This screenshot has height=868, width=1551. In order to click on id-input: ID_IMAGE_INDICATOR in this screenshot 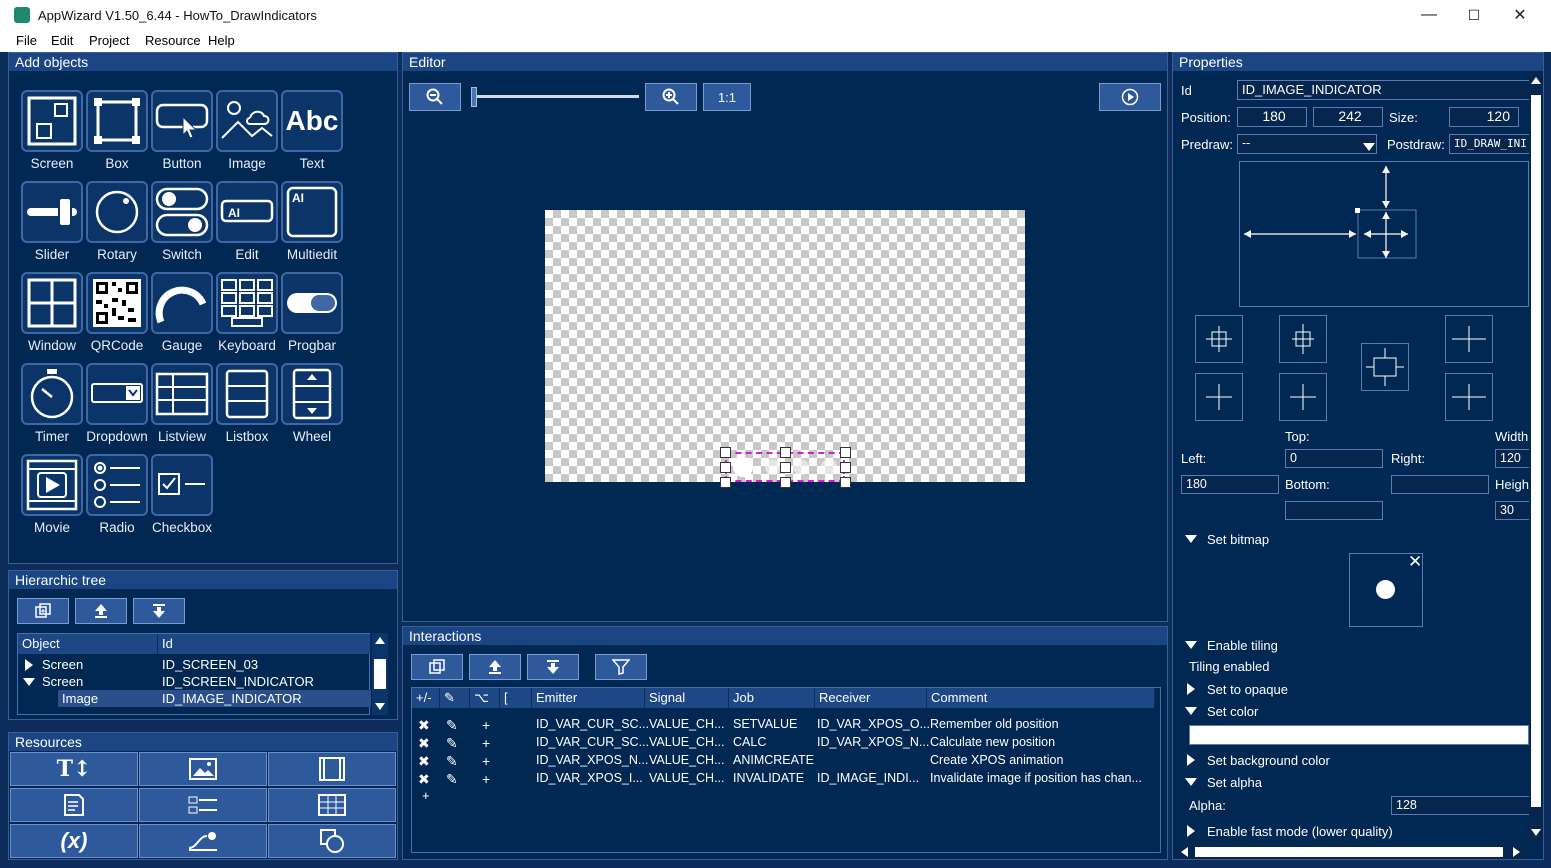, I will do `click(1387, 90)`.